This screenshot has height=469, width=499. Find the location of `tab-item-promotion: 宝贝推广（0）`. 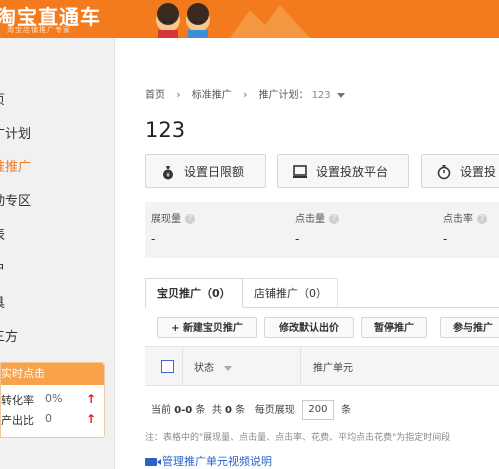

tab-item-promotion: 宝贝推广（0） is located at coordinates (194, 293).